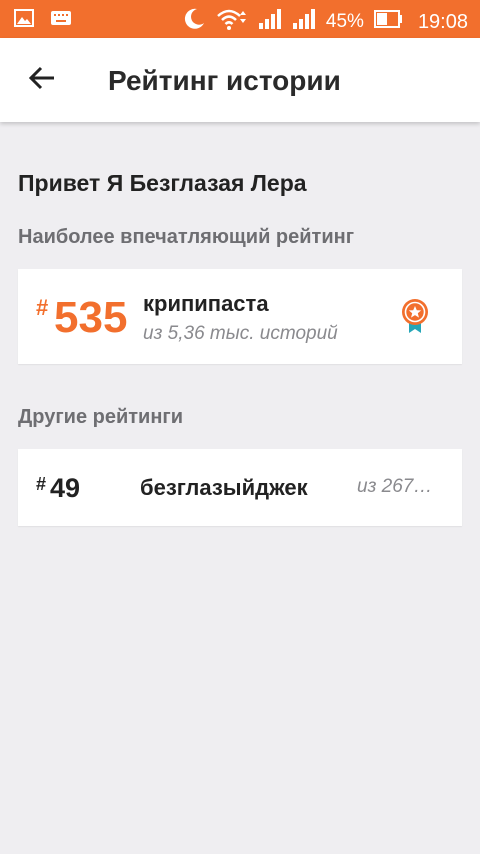 This screenshot has height=854, width=480. Describe the element at coordinates (43, 20) in the screenshot. I see `status-left-icons` at that location.